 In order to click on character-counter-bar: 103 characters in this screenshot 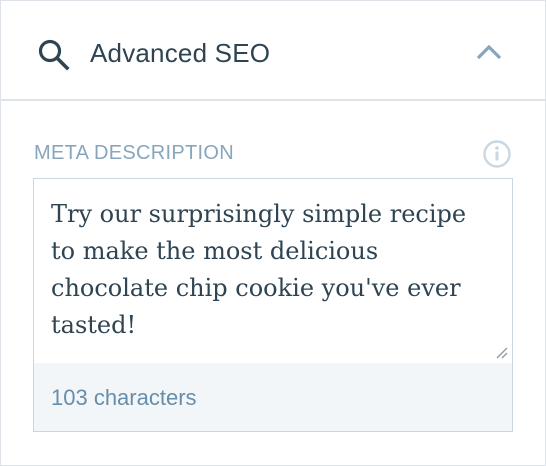, I will do `click(273, 397)`.